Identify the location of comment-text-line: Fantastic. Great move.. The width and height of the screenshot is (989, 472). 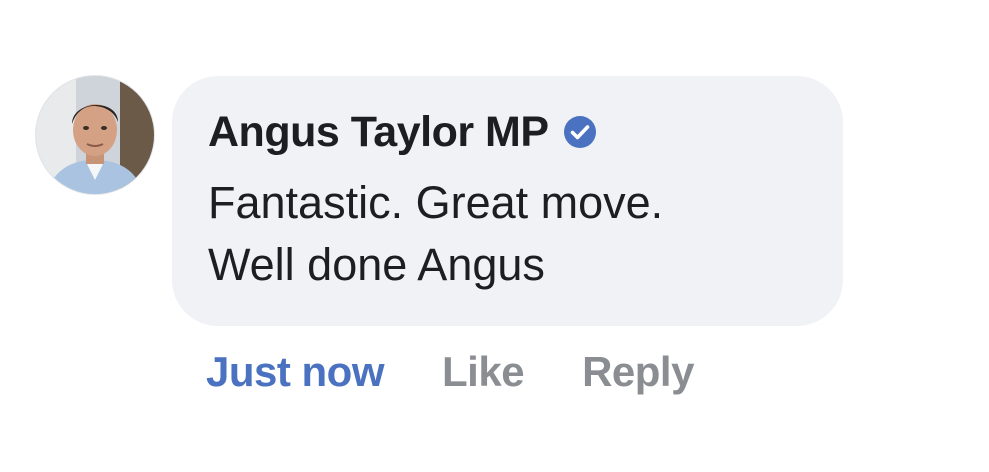
(436, 202).